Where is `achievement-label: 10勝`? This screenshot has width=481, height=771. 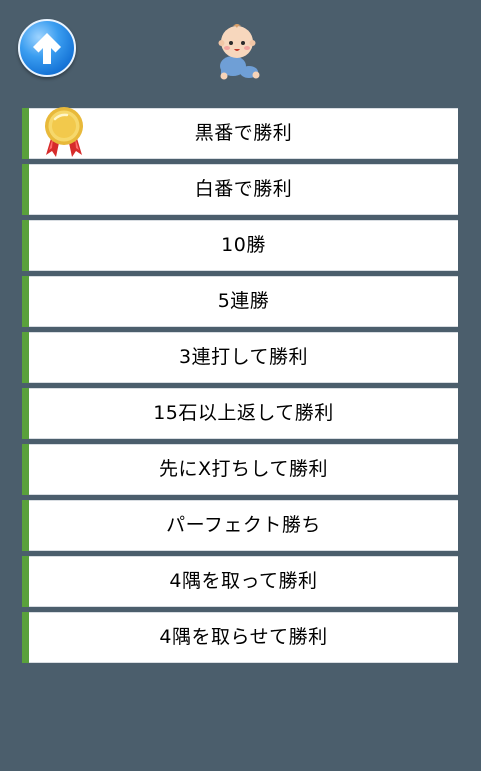 achievement-label: 10勝 is located at coordinates (243, 245).